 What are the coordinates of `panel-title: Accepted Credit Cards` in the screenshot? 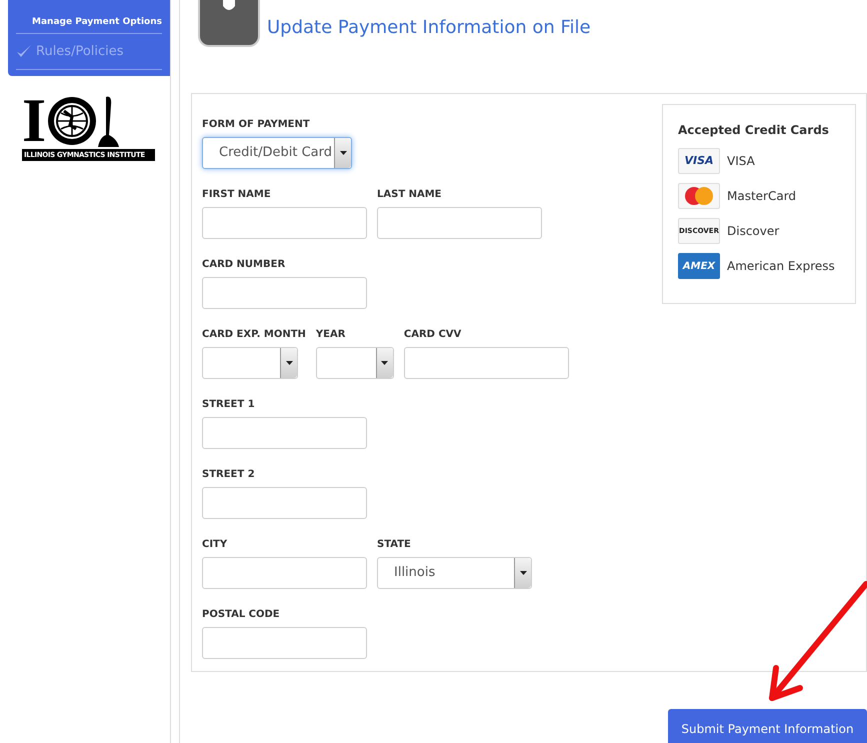 It's located at (754, 131).